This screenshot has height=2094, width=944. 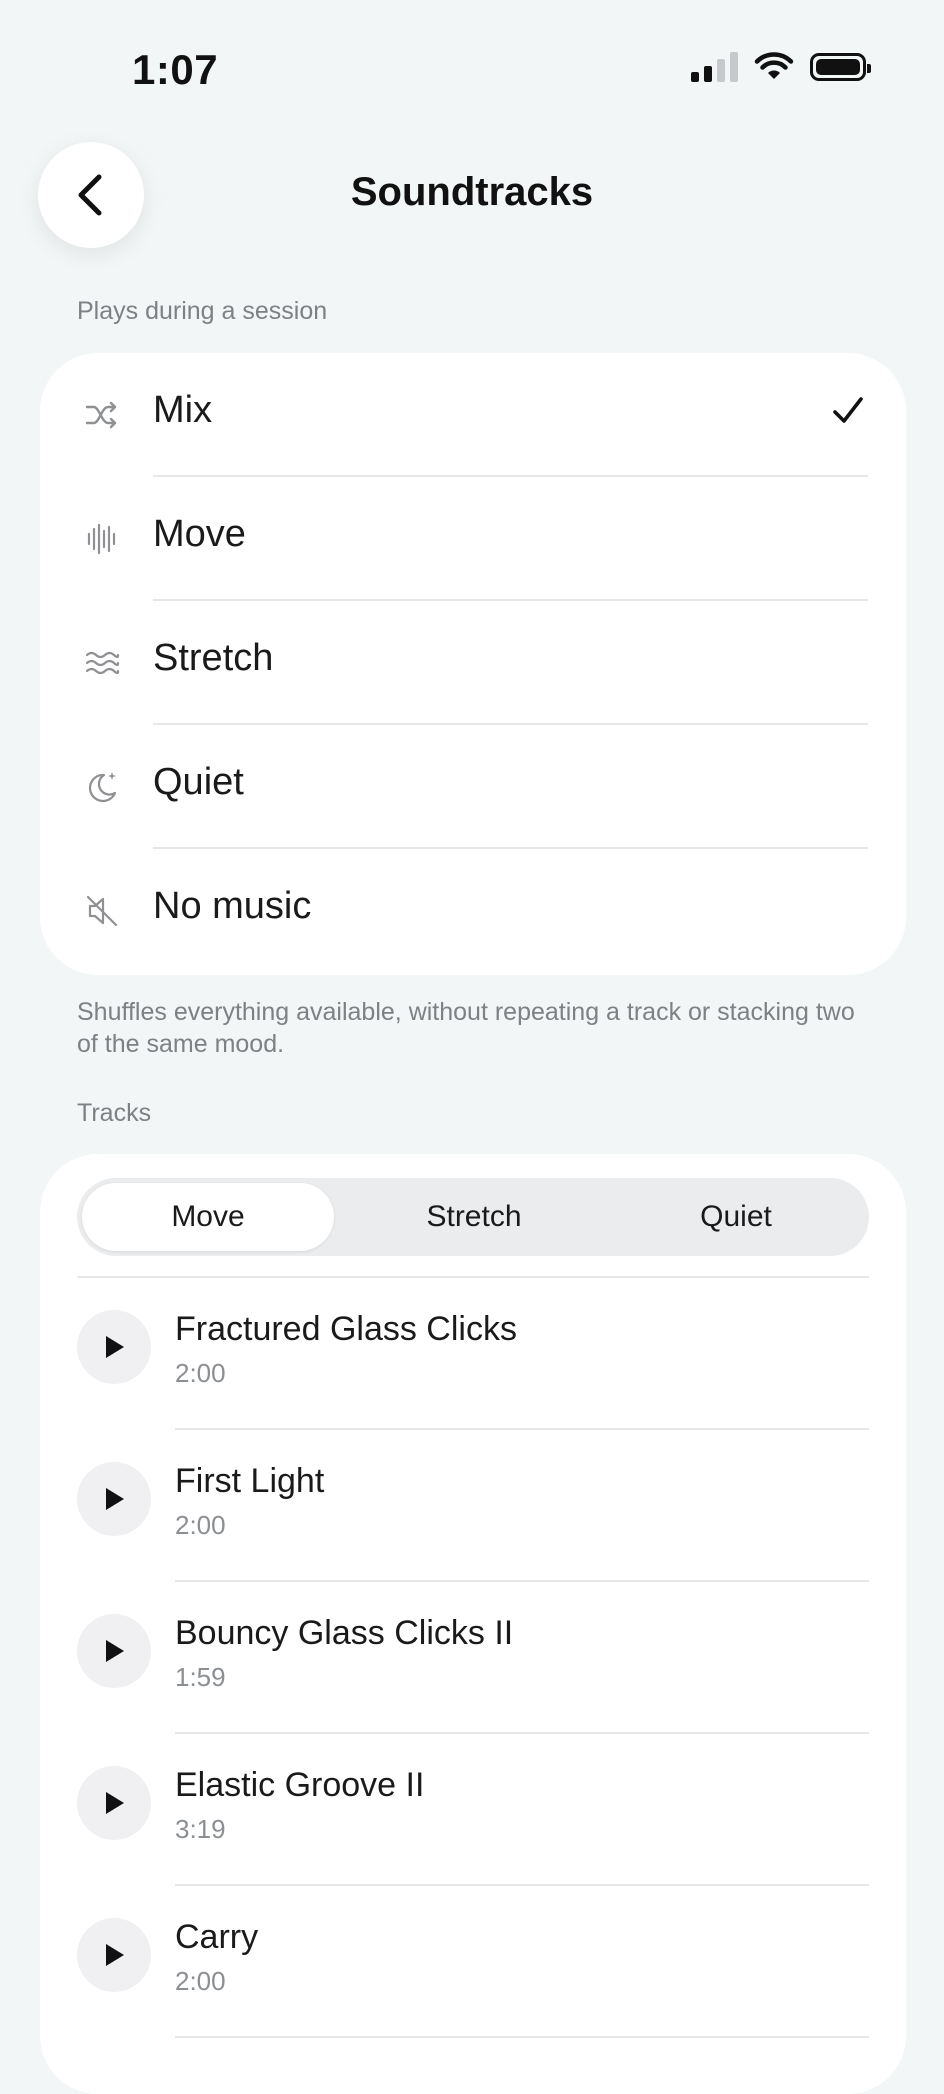 What do you see at coordinates (473, 1962) in the screenshot?
I see `track-row: Carry 2:00` at bounding box center [473, 1962].